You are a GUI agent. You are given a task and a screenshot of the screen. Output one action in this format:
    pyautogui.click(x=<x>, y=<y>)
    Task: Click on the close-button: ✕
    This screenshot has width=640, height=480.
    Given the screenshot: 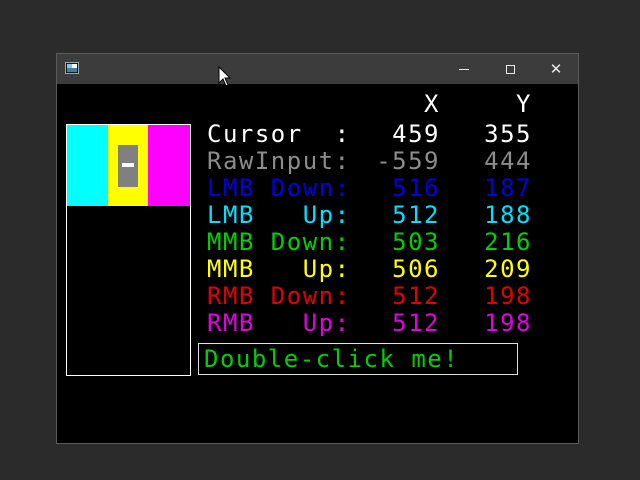 What is the action you would take?
    pyautogui.click(x=556, y=69)
    